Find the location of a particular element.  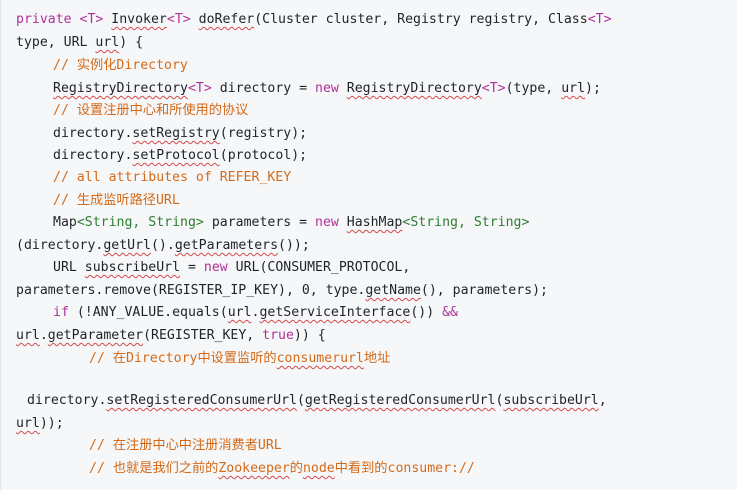

code-token: setRegistry is located at coordinates (176, 133).